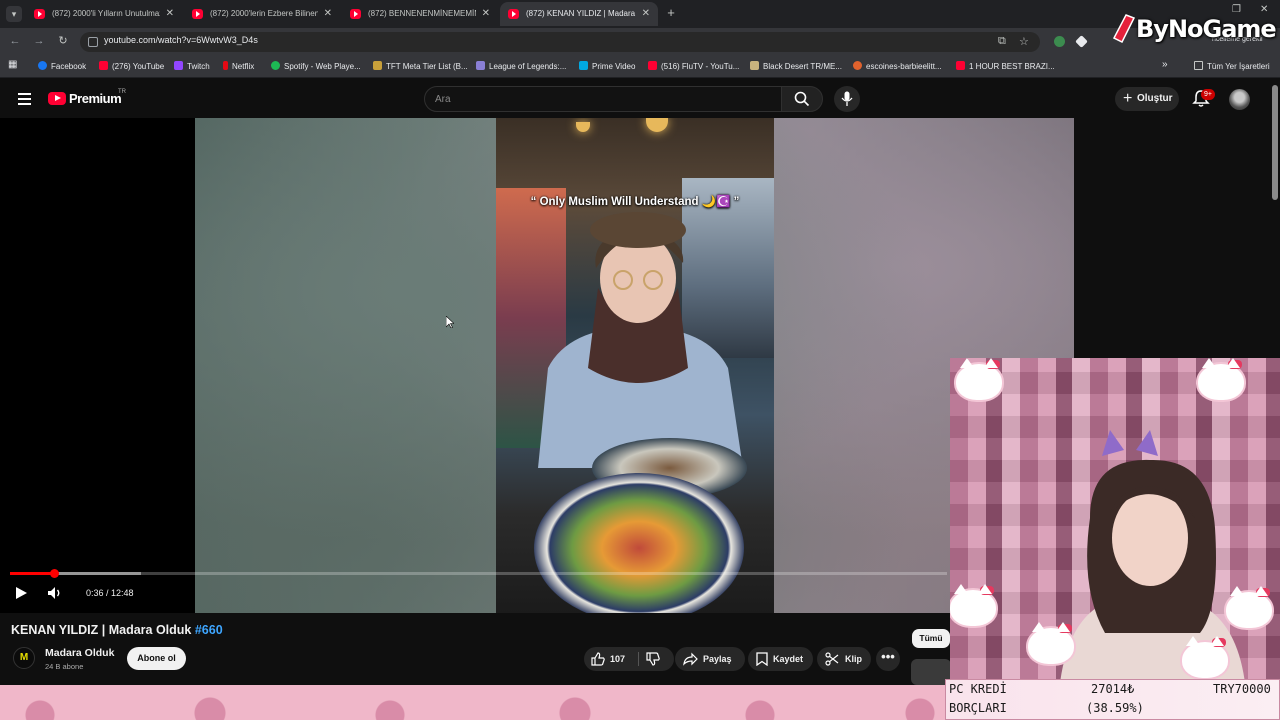  What do you see at coordinates (93, 42) in the screenshot?
I see `site-info-icon` at bounding box center [93, 42].